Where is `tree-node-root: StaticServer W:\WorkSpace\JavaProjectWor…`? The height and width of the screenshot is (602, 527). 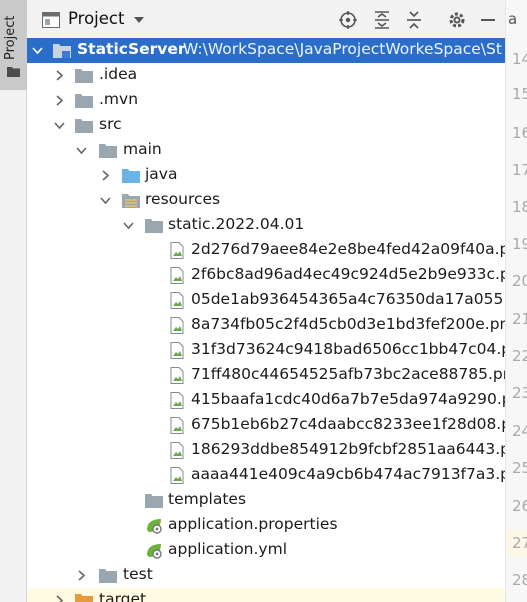
tree-node-root: StaticServer W:\WorkSpace\JavaProjectWor… is located at coordinates (266, 50).